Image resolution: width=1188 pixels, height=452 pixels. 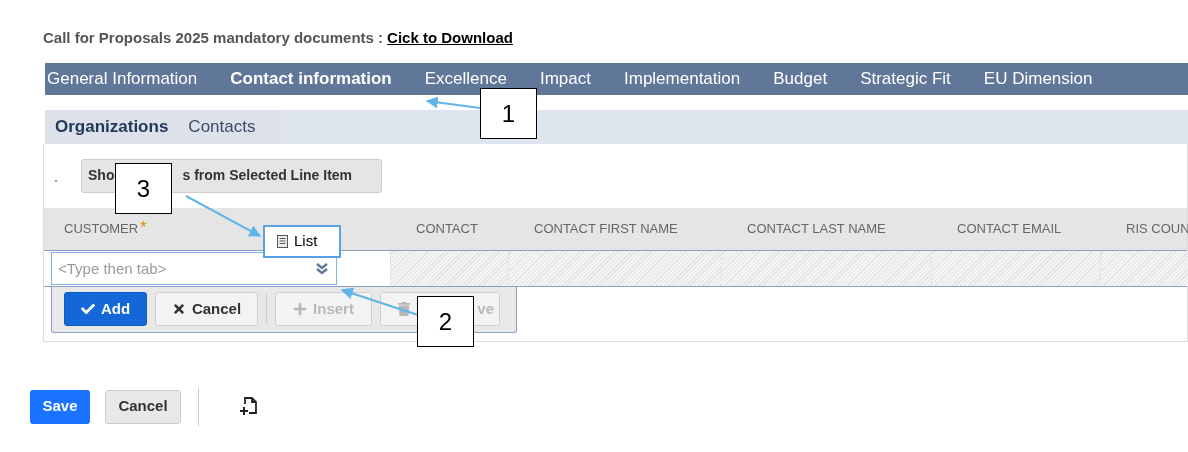 What do you see at coordinates (143, 227) in the screenshot?
I see `required-mark: *` at bounding box center [143, 227].